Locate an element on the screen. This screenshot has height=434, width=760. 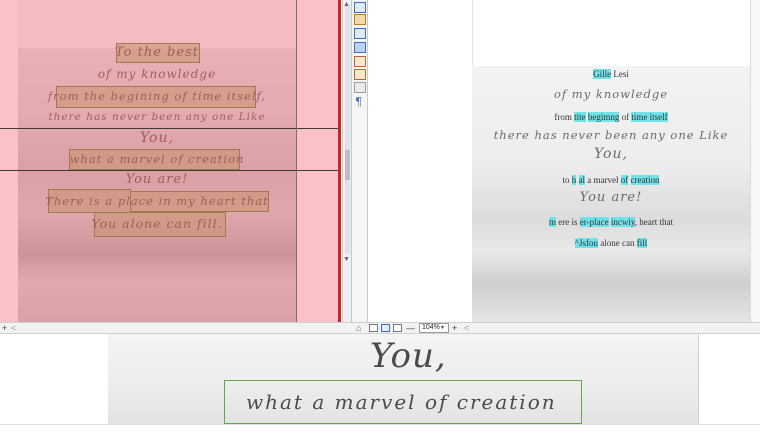
add-left-button: + is located at coordinates (4, 328).